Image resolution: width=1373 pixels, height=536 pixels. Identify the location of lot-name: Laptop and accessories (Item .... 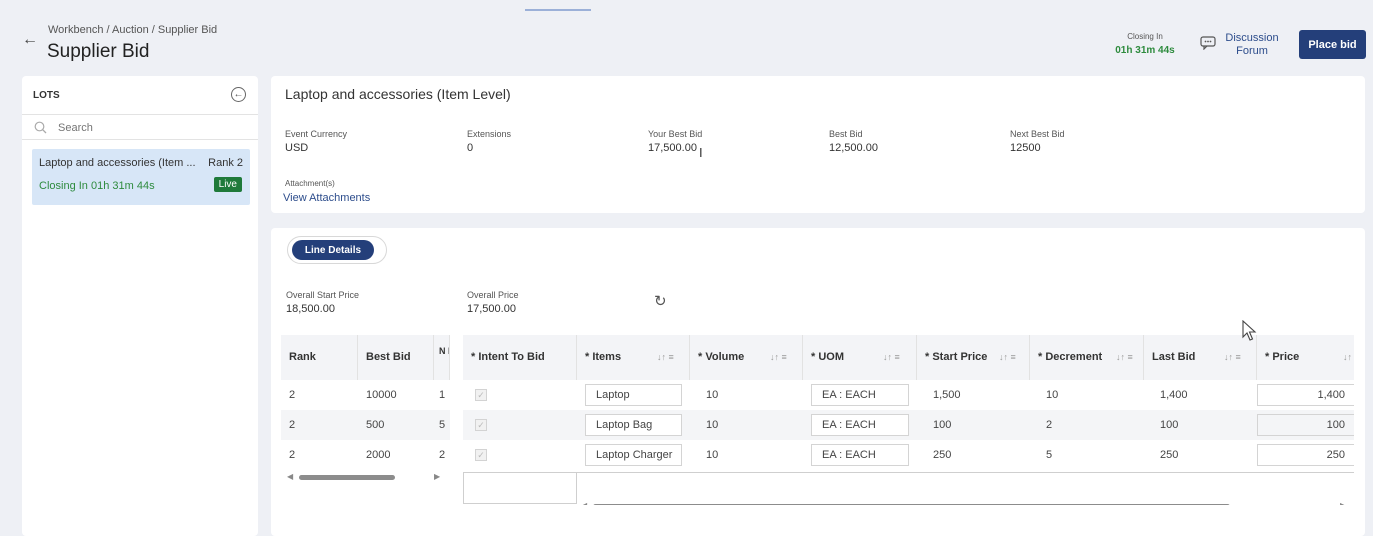
(117, 163).